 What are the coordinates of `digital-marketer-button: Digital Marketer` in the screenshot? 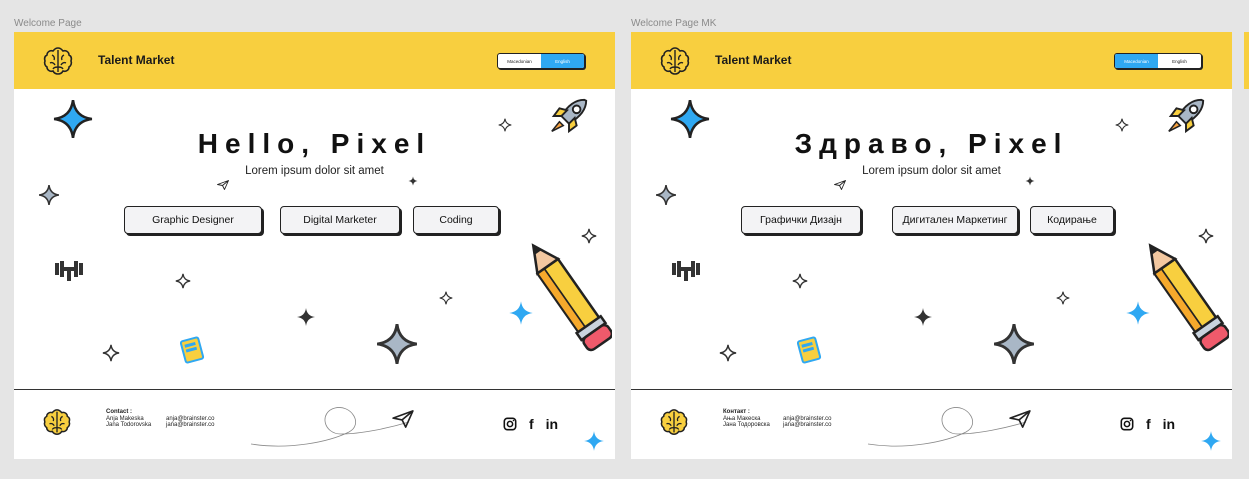 It's located at (340, 220).